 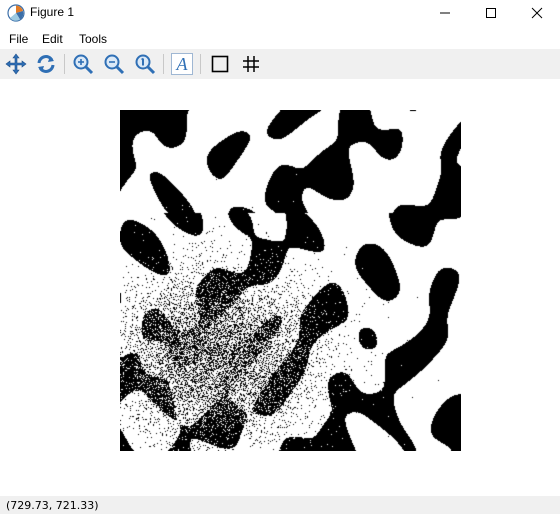 I want to click on zoom-in-button, so click(x=83, y=64).